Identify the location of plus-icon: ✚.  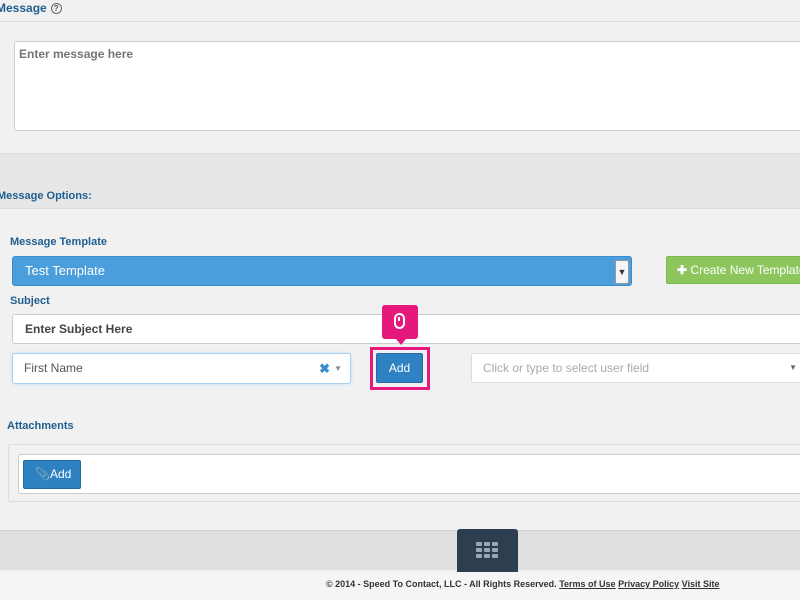
(682, 270).